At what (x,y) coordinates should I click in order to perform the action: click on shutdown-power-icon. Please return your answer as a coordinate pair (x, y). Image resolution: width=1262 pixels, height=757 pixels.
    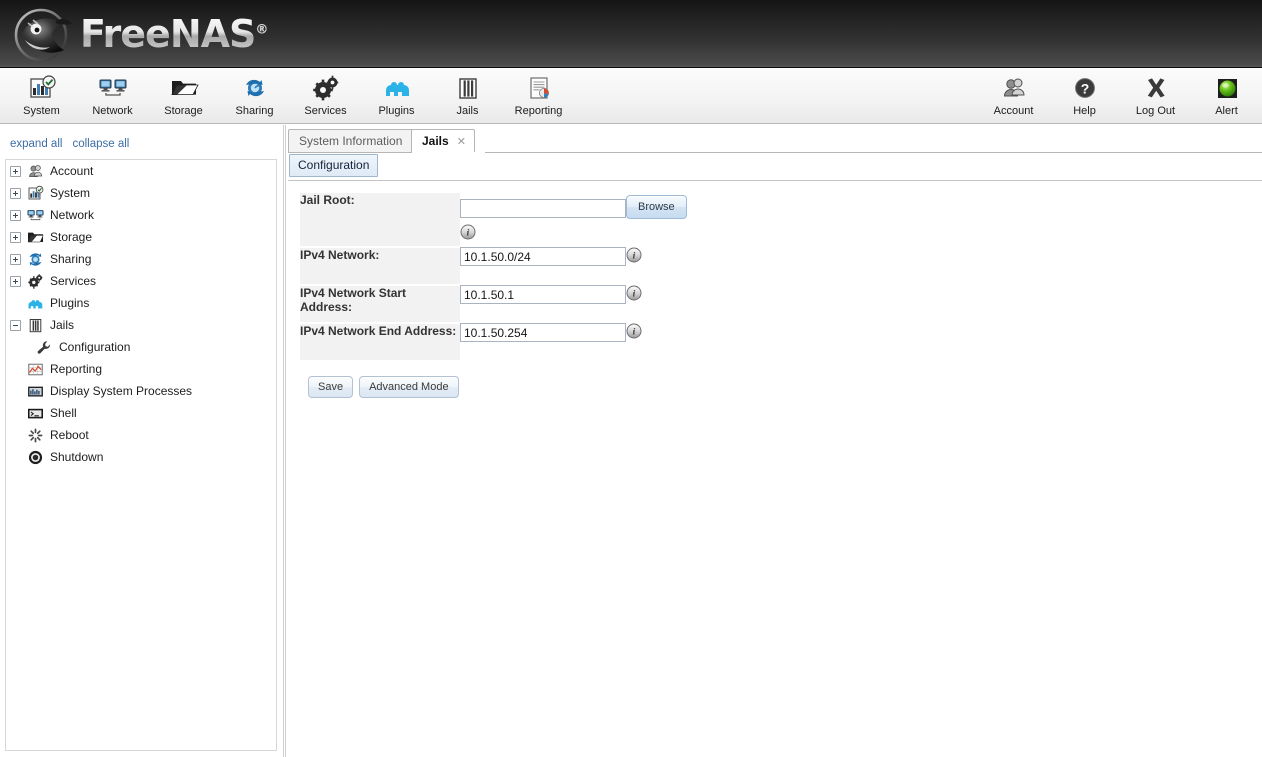
    Looking at the image, I should click on (35, 457).